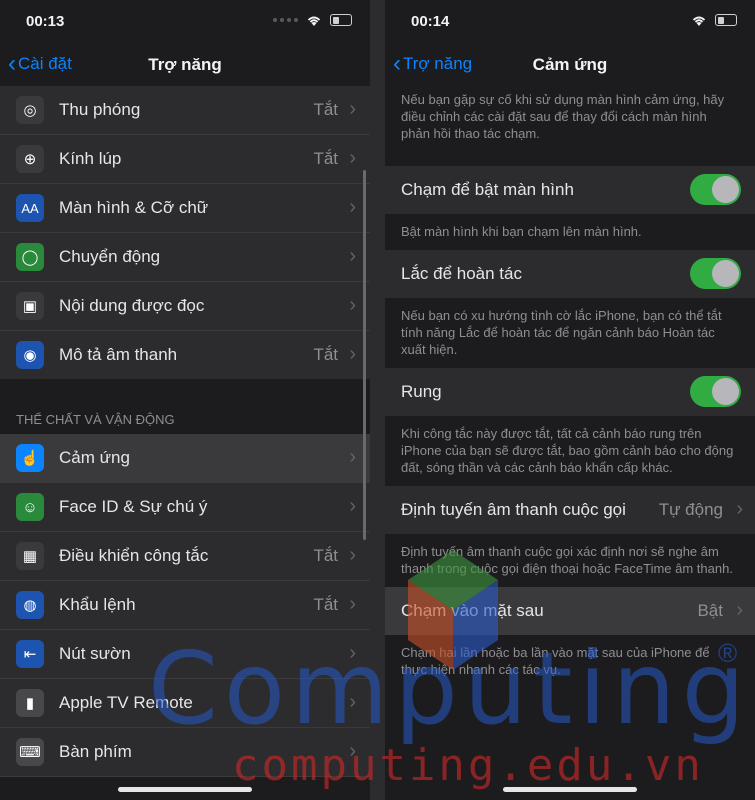 Image resolution: width=755 pixels, height=800 pixels. I want to click on row-label: Bàn phím, so click(95, 751).